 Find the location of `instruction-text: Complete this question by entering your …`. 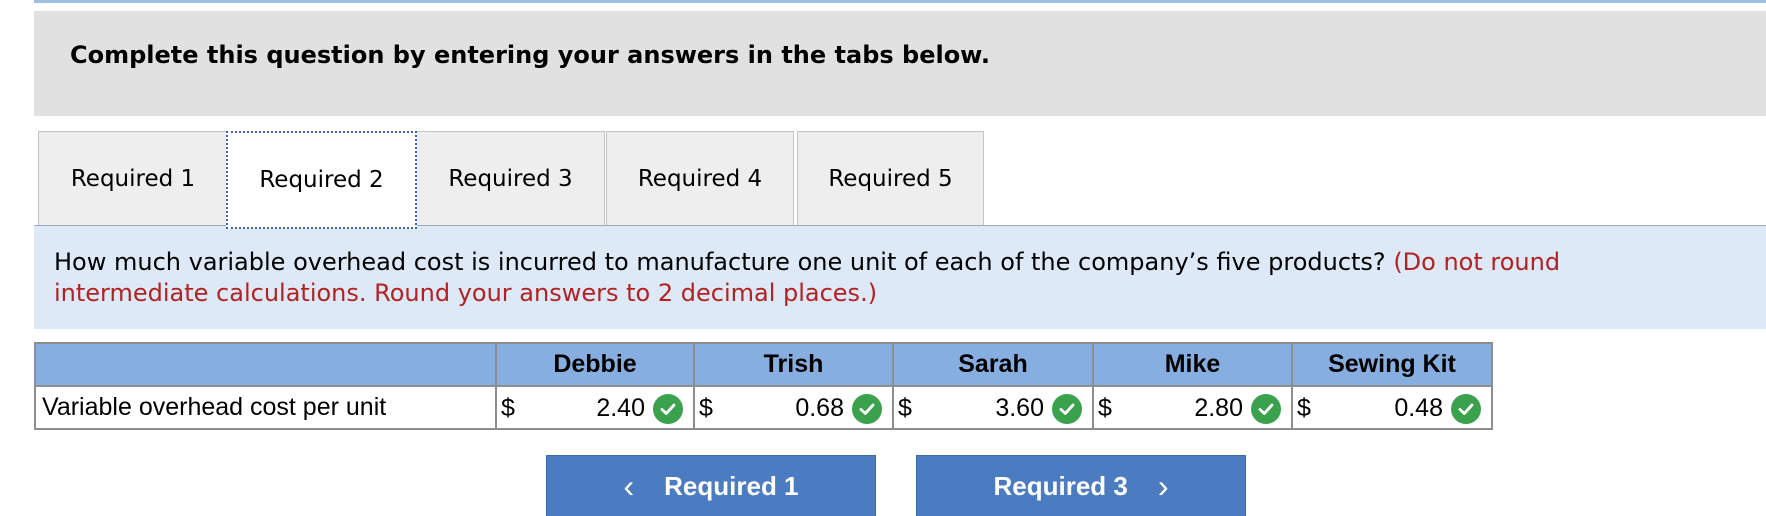

instruction-text: Complete this question by entering your … is located at coordinates (530, 55).